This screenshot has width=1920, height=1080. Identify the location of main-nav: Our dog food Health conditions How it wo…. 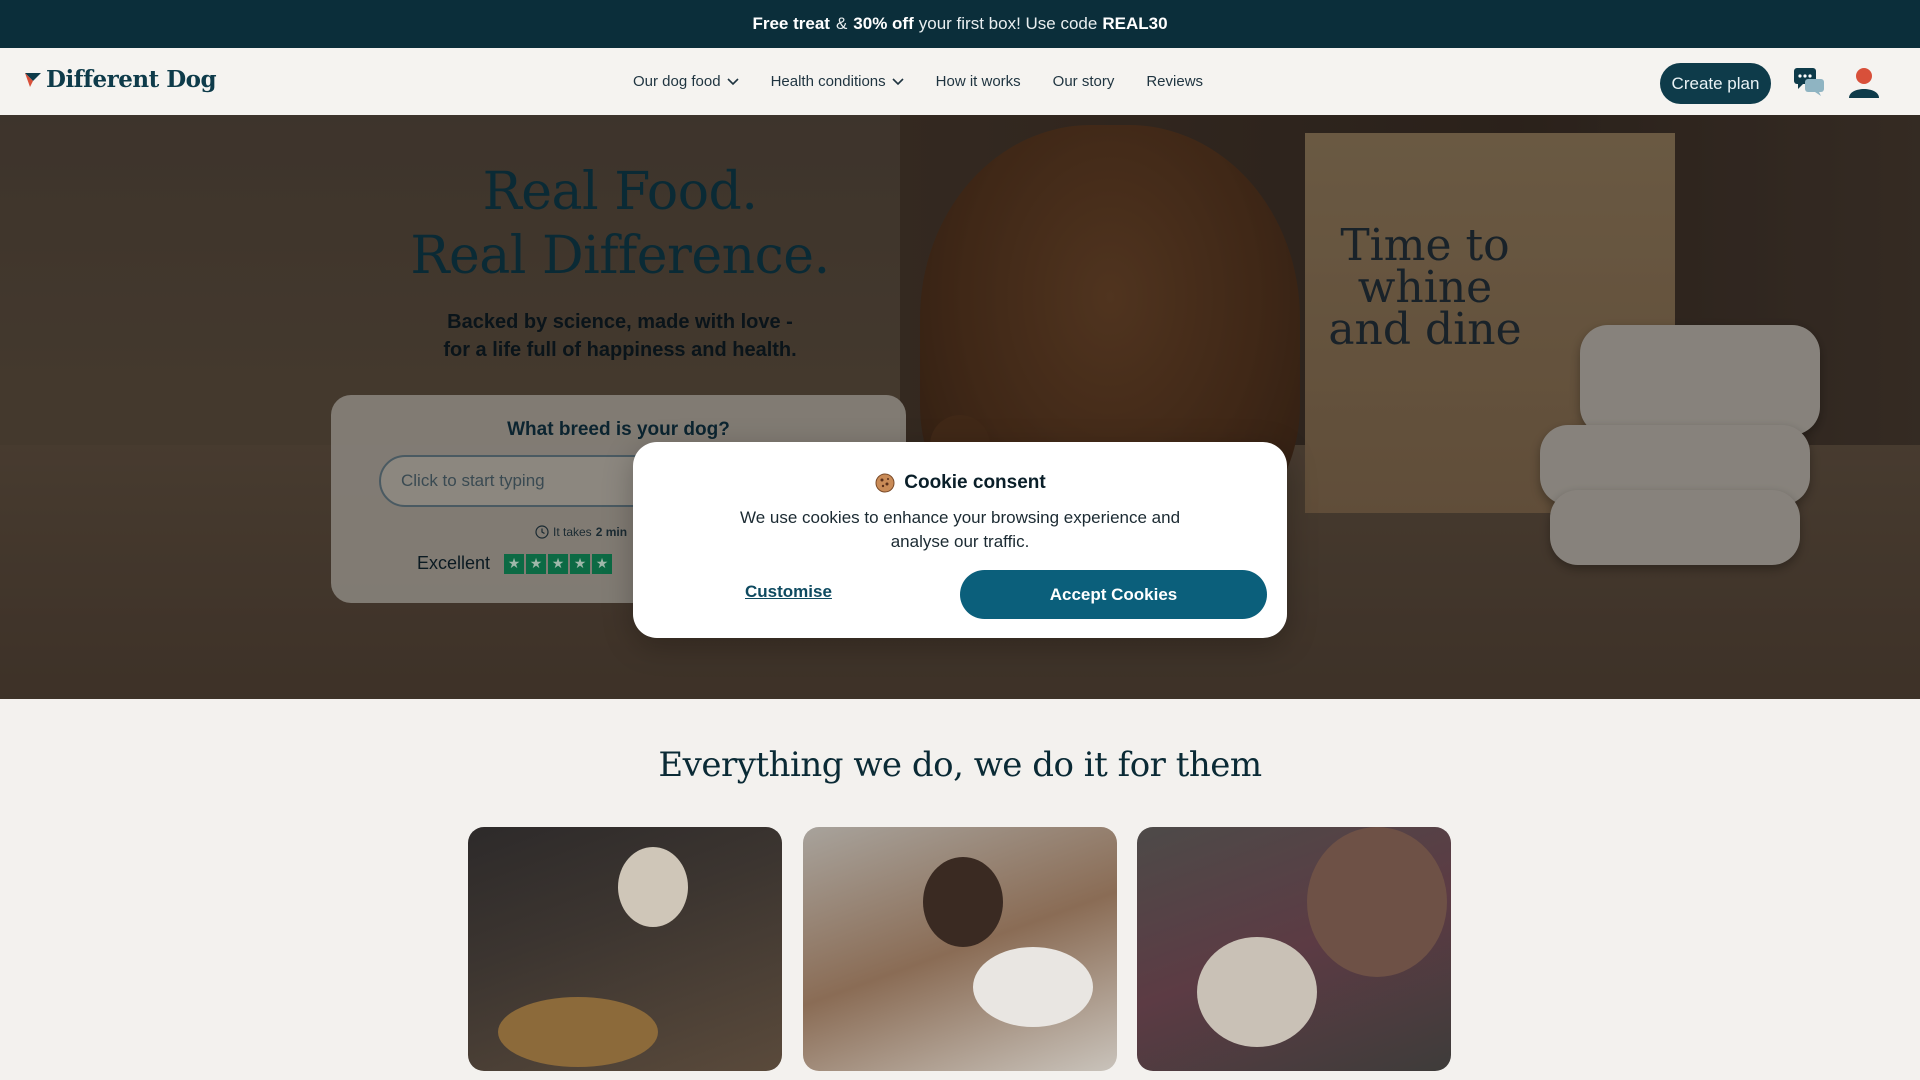
(918, 81).